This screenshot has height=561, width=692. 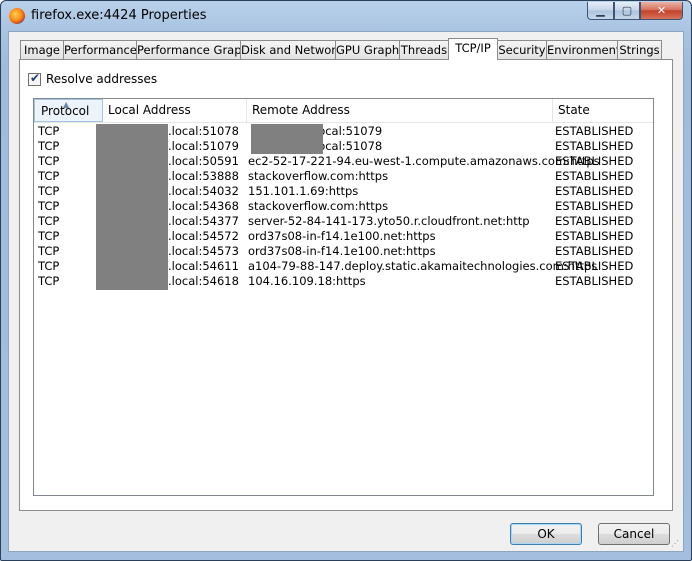 I want to click on cell-local-address: .local:54611, so click(x=203, y=266).